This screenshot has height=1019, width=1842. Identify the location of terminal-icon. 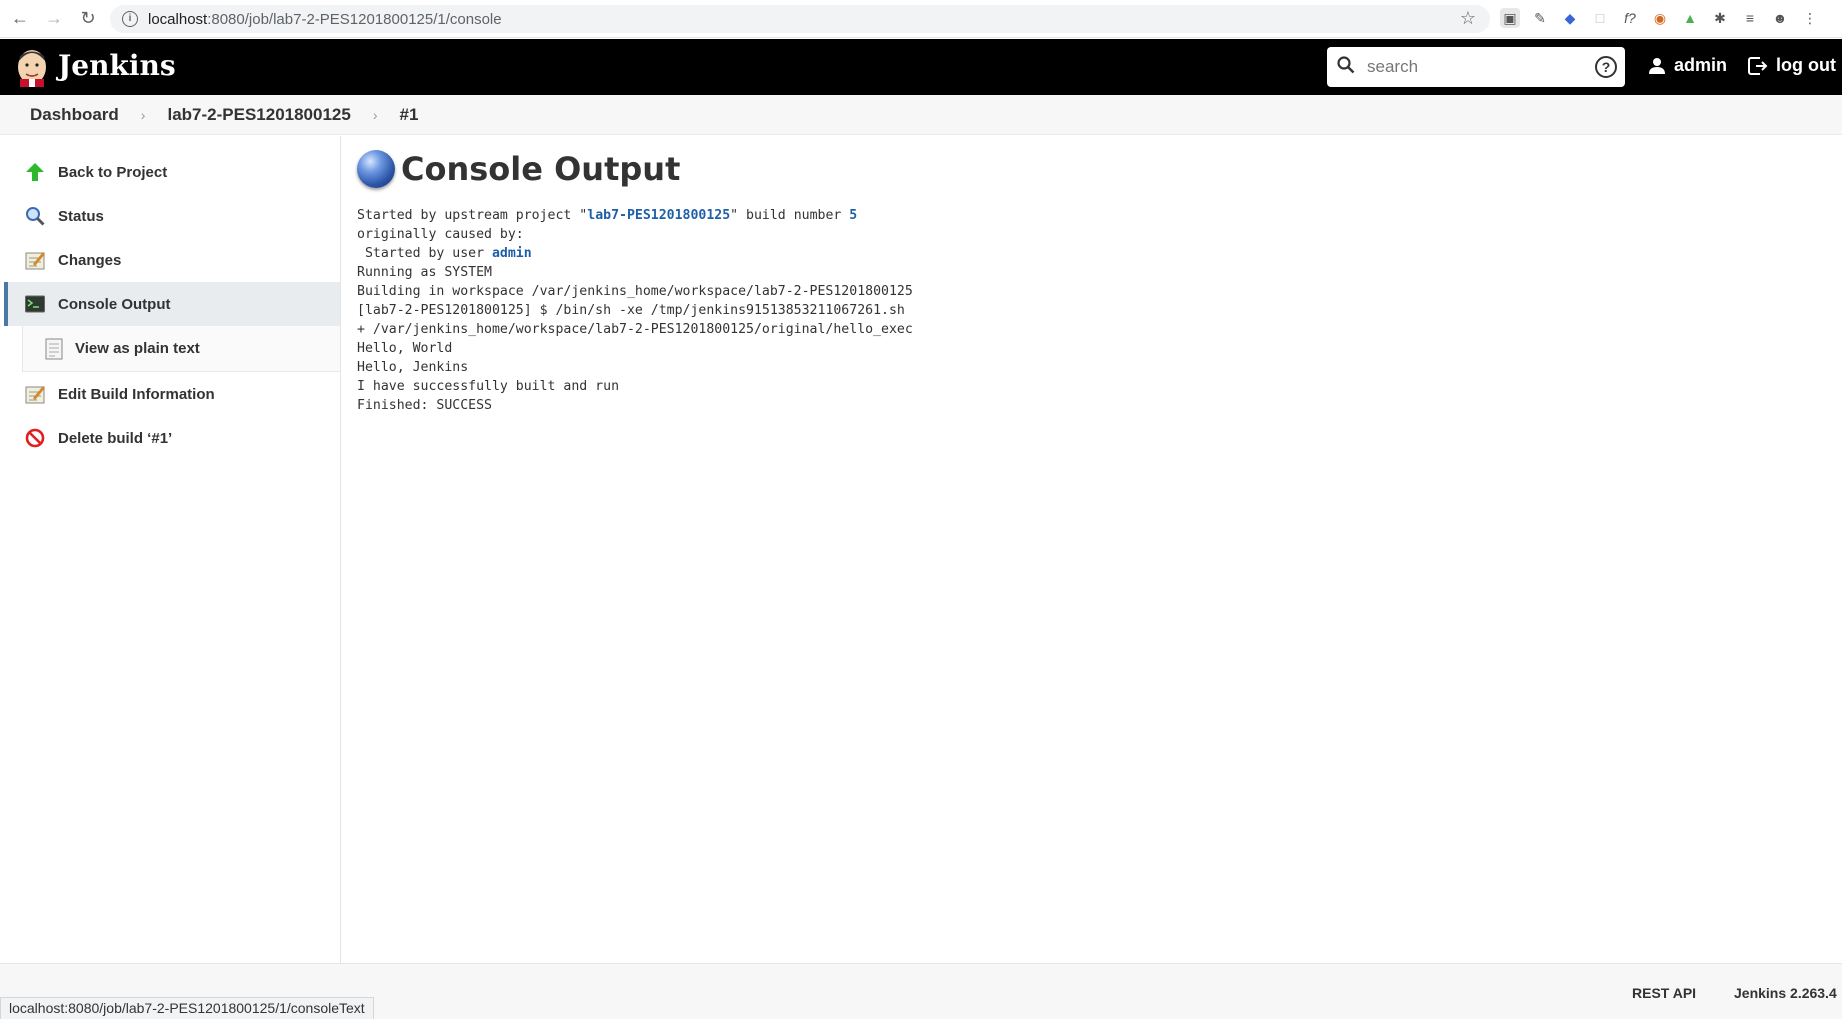
(35, 304).